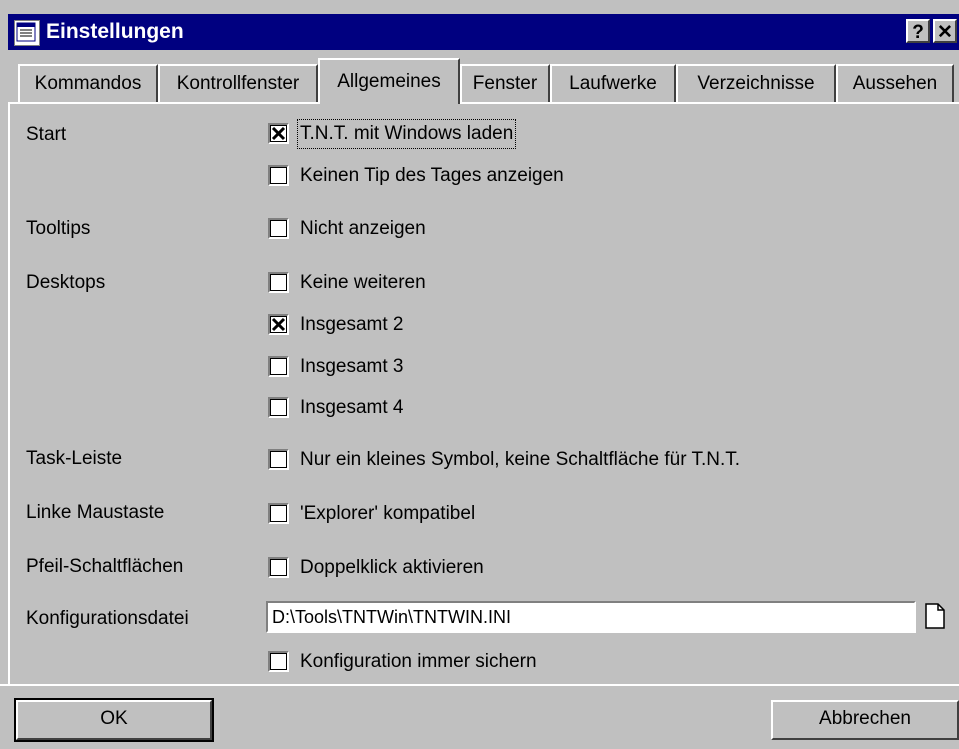 The width and height of the screenshot is (959, 749). Describe the element at coordinates (591, 617) in the screenshot. I see `config-file-input` at that location.